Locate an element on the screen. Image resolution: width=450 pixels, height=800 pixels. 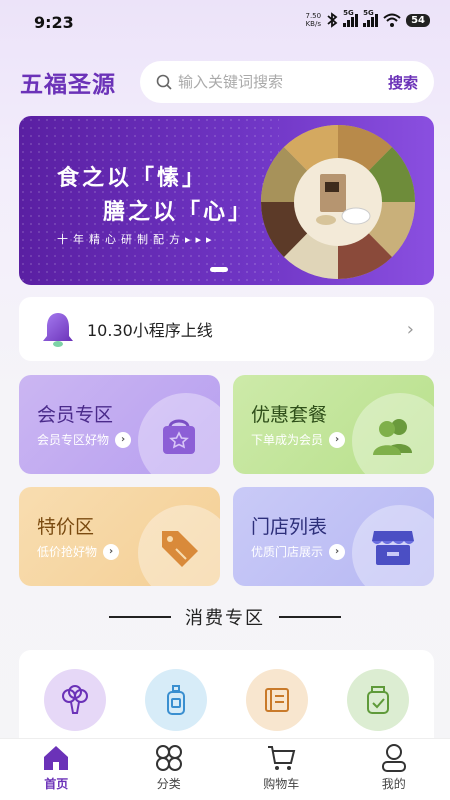
signal-icon-2: 5G is located at coordinates (371, 18).